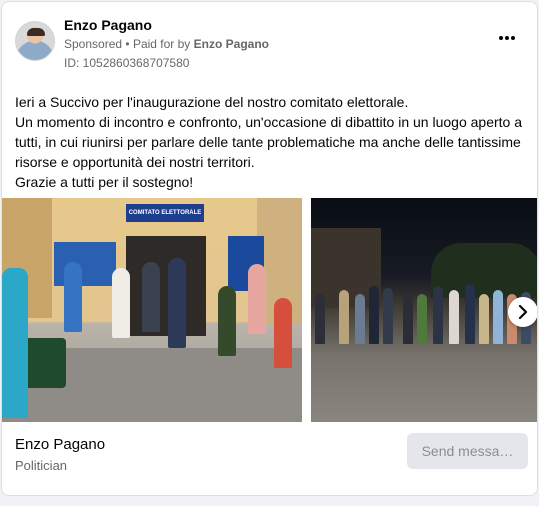 Image resolution: width=539 pixels, height=506 pixels. What do you see at coordinates (161, 44) in the screenshot?
I see `paid-for-prefix: Paid for by` at bounding box center [161, 44].